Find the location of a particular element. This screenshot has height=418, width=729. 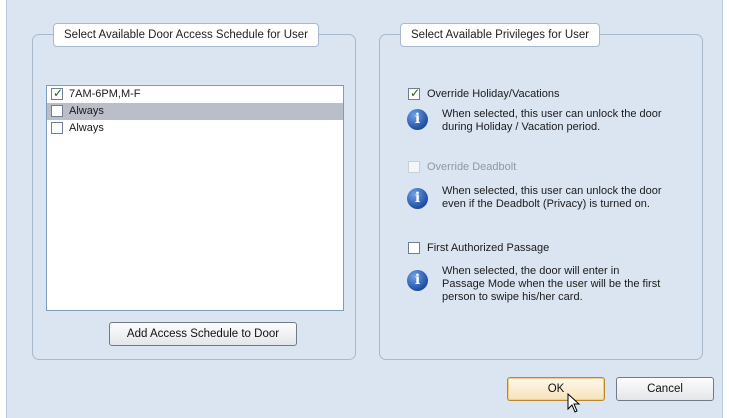

description-line: When selected, the door will enter in is located at coordinates (531, 271).